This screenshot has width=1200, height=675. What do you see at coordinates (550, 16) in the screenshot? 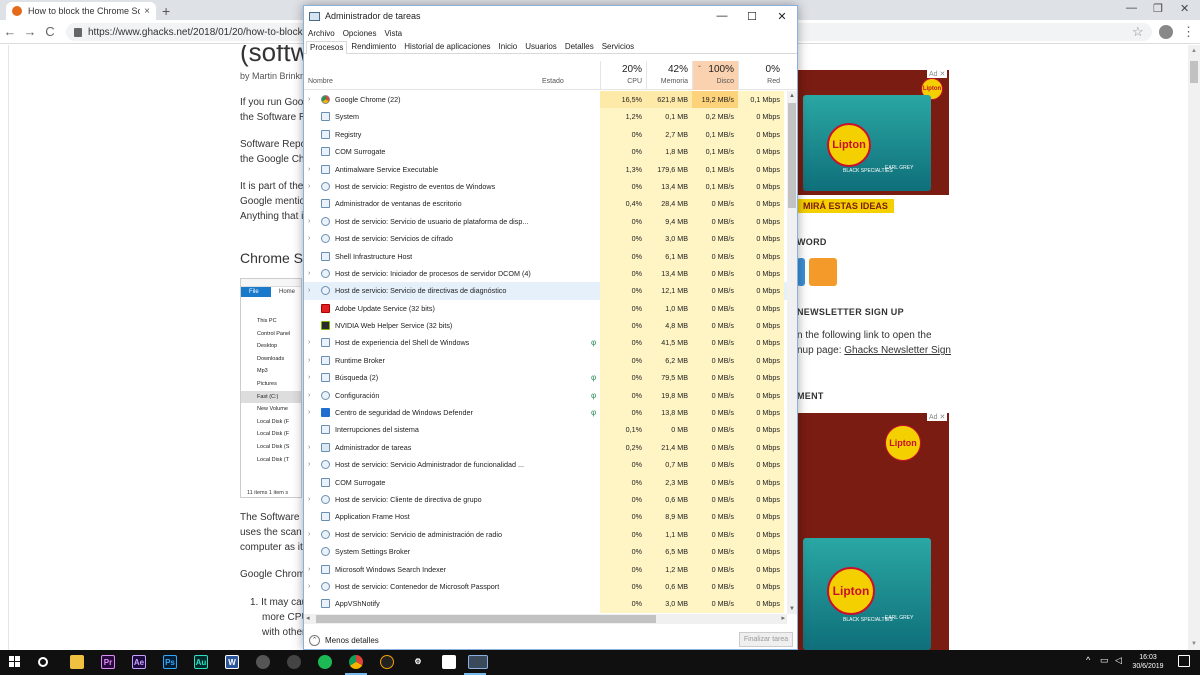
I see `tm-titlebar: Administrador de tareas — ☐ ✕` at bounding box center [550, 16].